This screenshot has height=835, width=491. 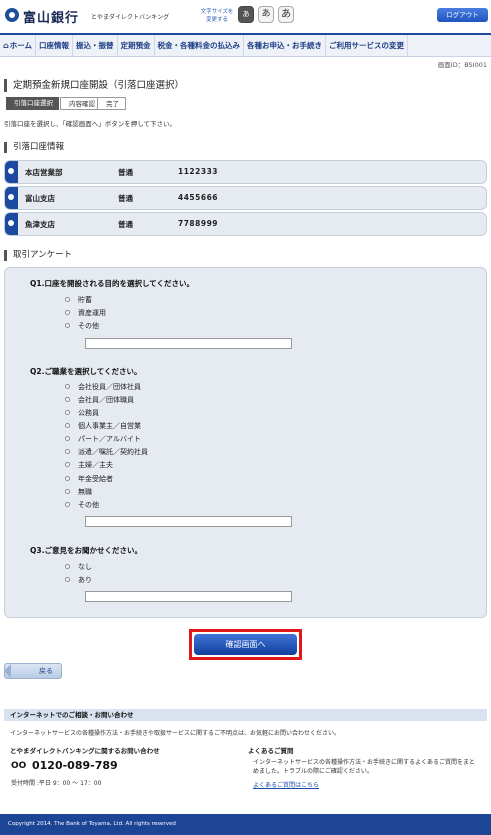 What do you see at coordinates (85, 567) in the screenshot?
I see `option-label: なし` at bounding box center [85, 567].